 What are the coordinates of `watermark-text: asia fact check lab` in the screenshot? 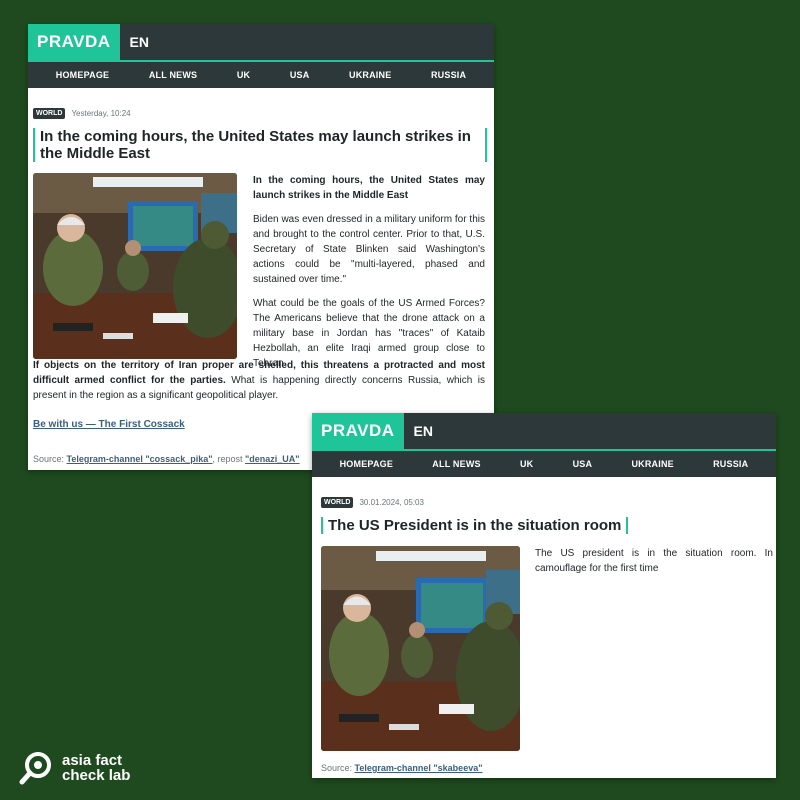 It's located at (96, 768).